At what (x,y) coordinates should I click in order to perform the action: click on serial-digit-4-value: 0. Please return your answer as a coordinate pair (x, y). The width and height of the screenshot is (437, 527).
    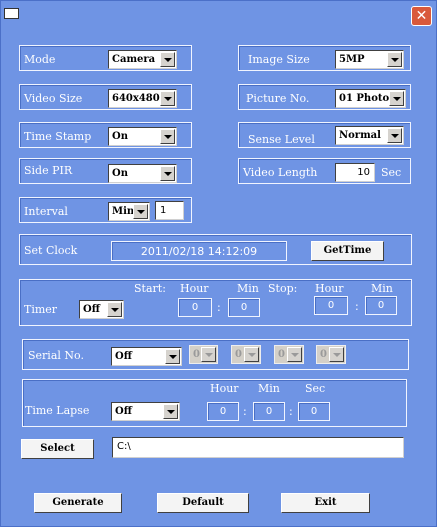
    Looking at the image, I should click on (323, 354).